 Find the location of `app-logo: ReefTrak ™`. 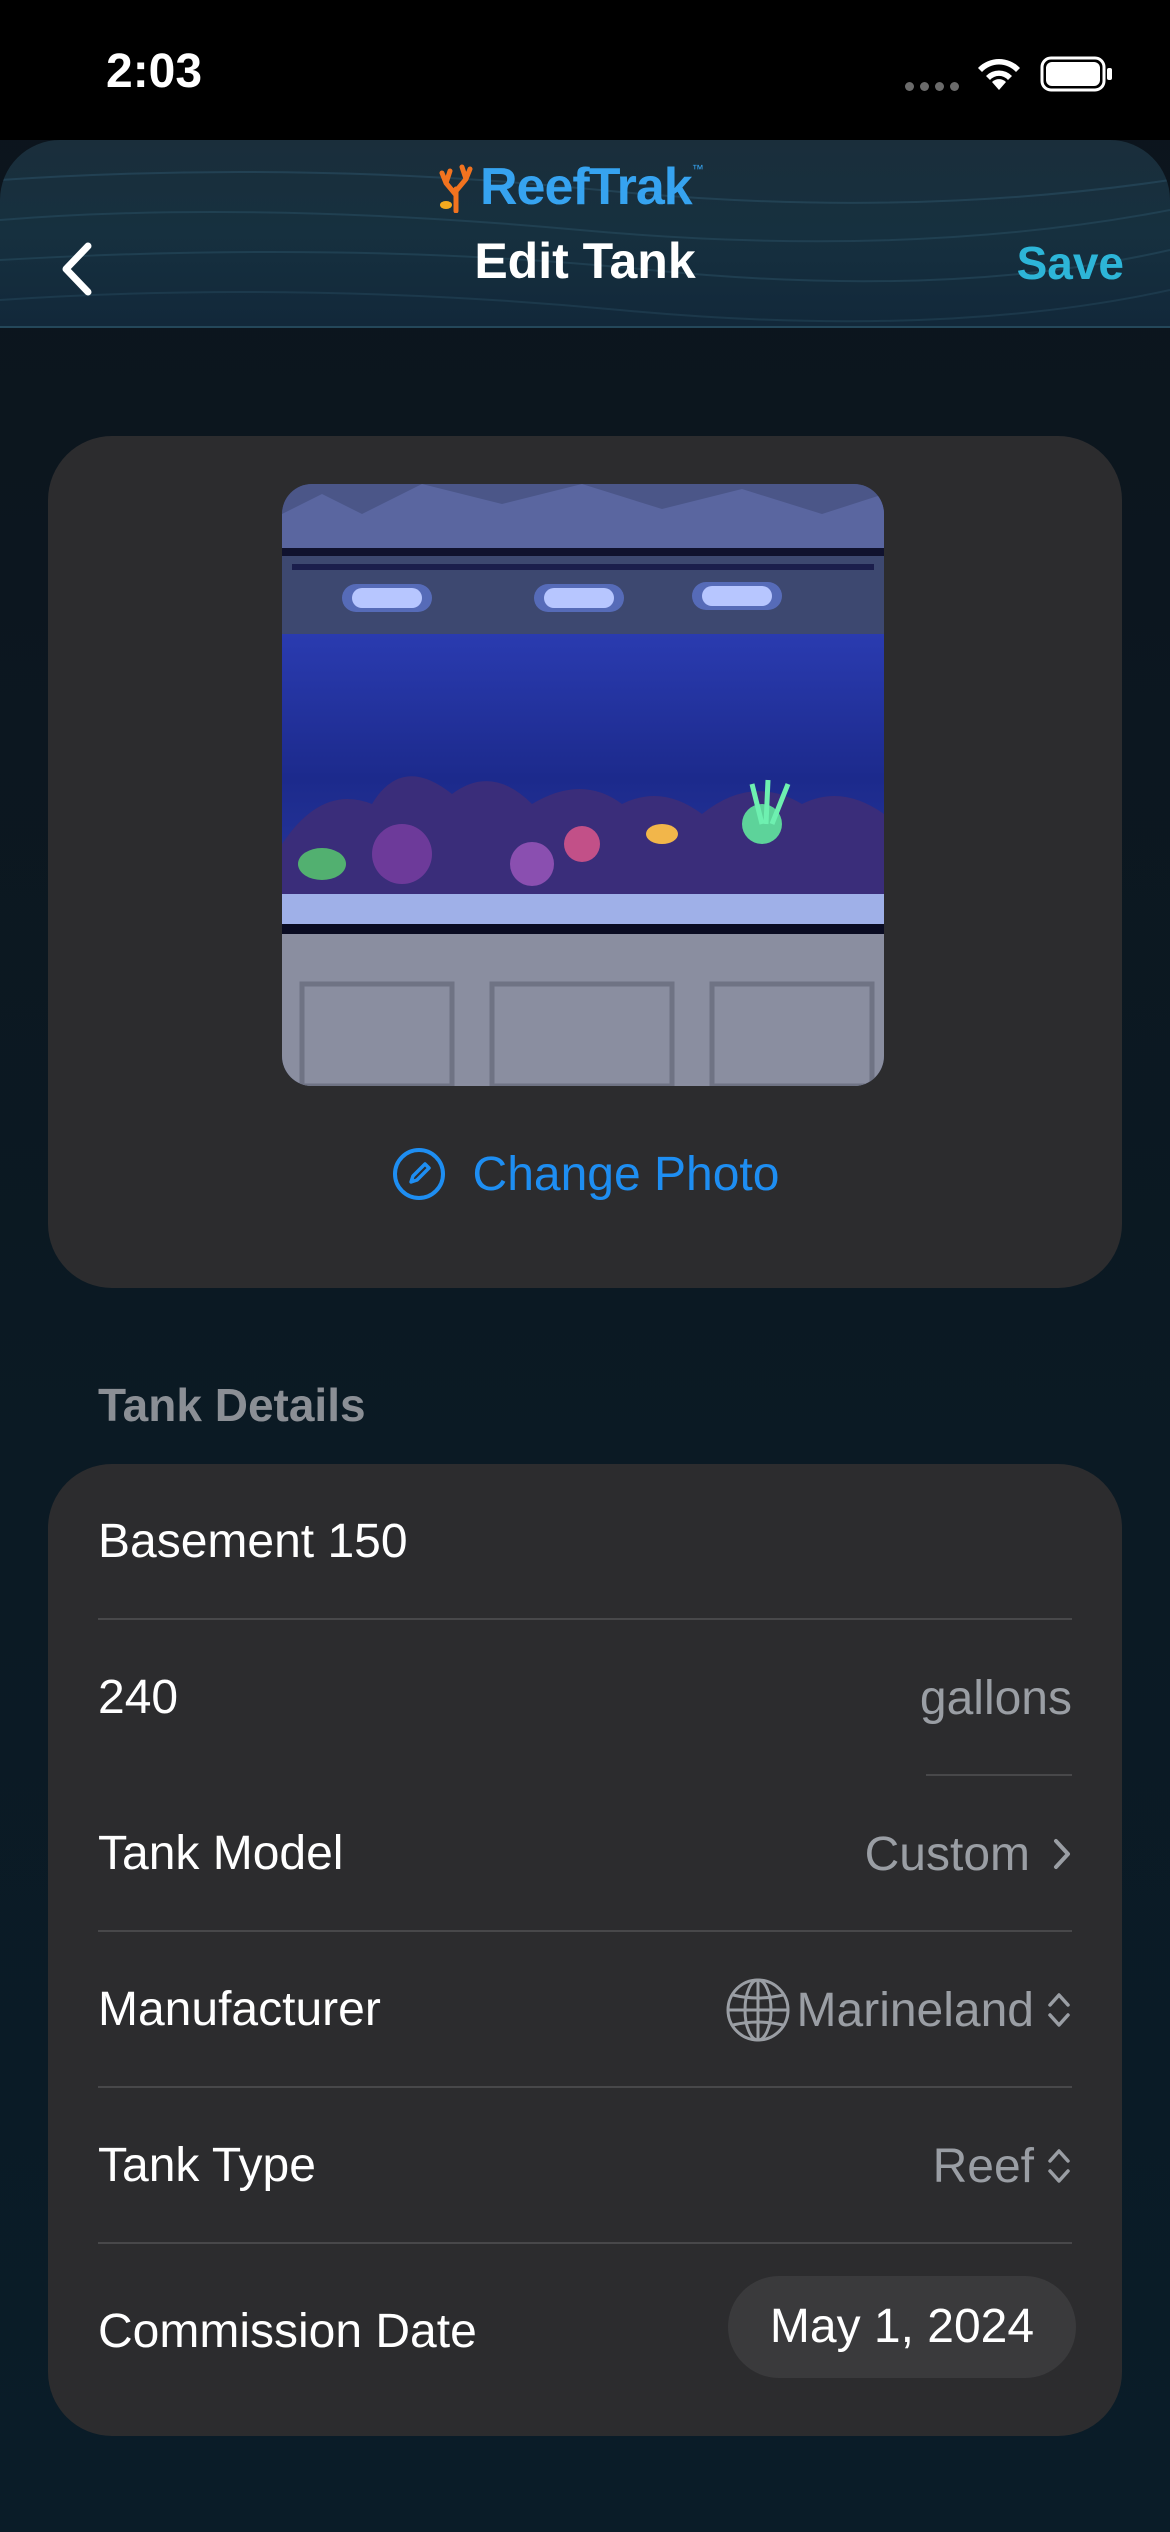

app-logo: ReefTrak ™ is located at coordinates (570, 187).